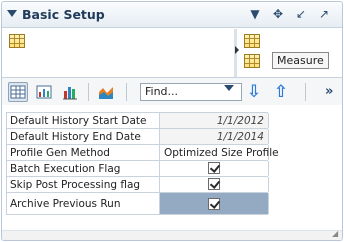  I want to click on row-label-skip-post: Skip Post Processing flag, so click(83, 184).